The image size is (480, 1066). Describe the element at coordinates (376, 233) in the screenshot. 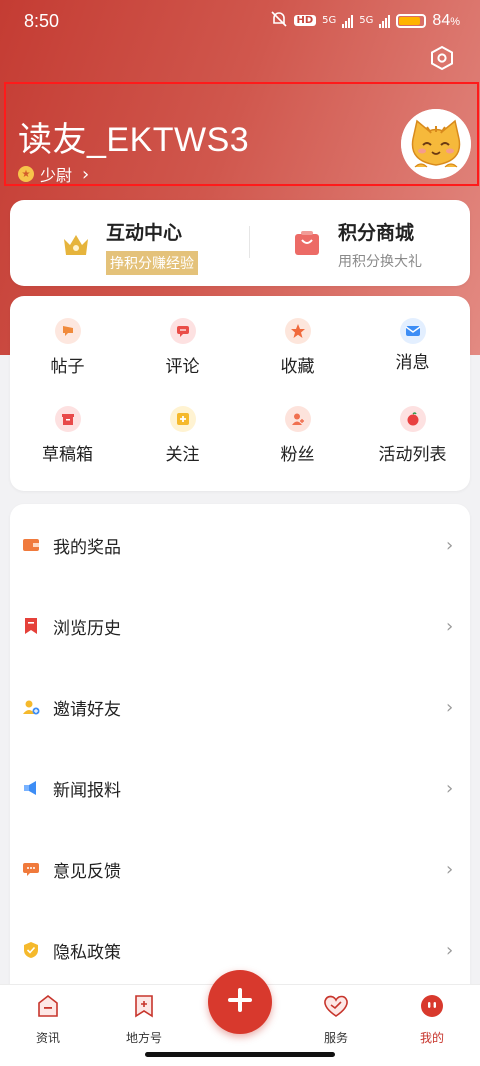

I see `points-mall-title: 积分商城` at that location.